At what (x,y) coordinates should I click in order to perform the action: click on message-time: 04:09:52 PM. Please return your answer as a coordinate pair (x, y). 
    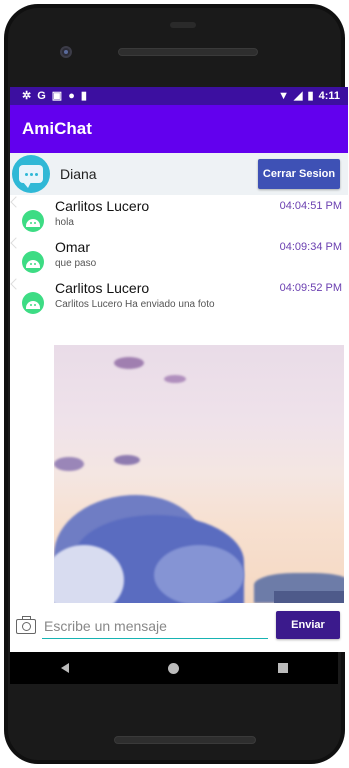
    Looking at the image, I should click on (310, 288).